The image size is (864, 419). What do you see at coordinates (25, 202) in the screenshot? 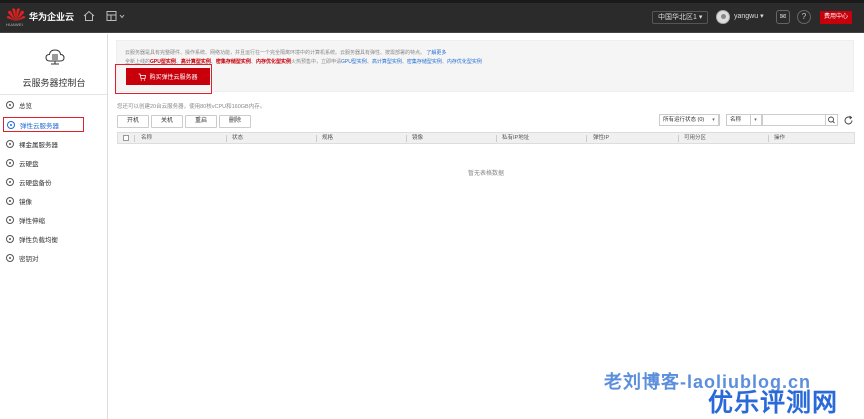
I see `sidebar-item-label: 镜像` at bounding box center [25, 202].